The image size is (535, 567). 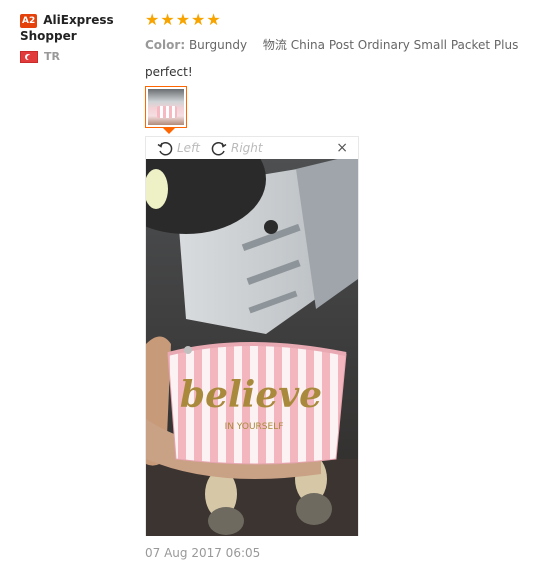 What do you see at coordinates (188, 148) in the screenshot?
I see `rotate-left-label: Left` at bounding box center [188, 148].